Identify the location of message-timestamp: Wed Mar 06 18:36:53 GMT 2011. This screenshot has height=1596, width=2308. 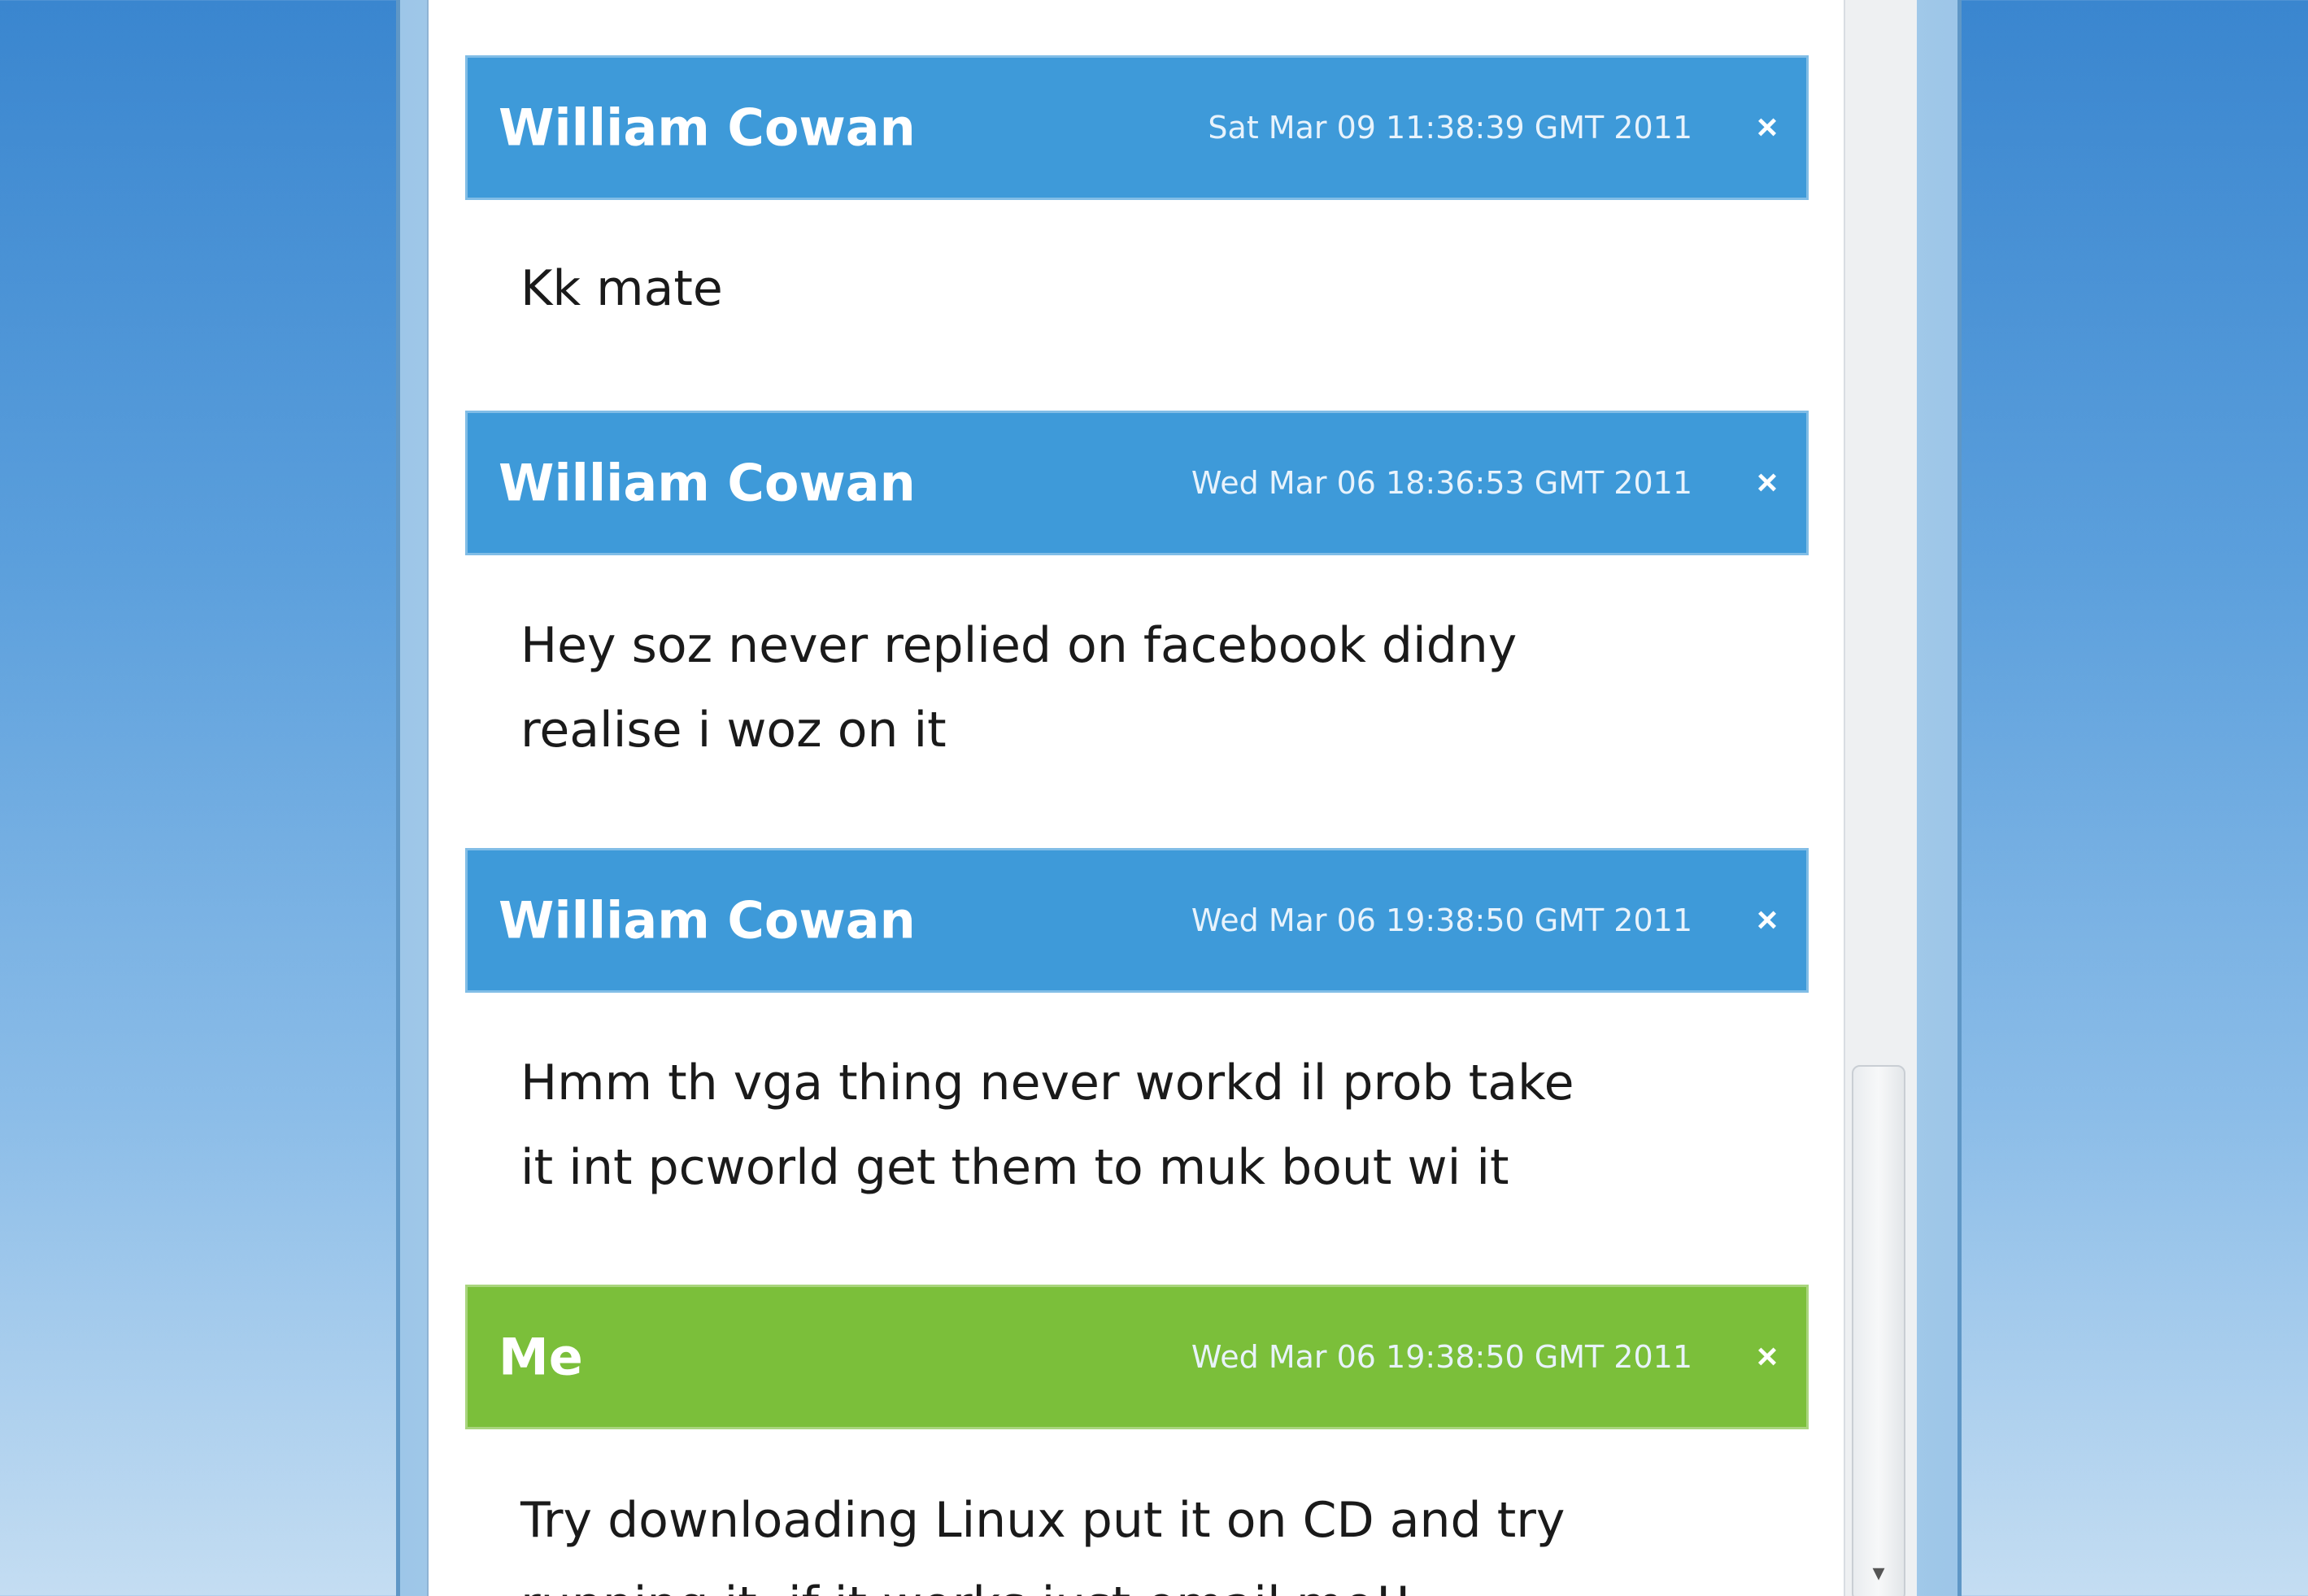
(1441, 483).